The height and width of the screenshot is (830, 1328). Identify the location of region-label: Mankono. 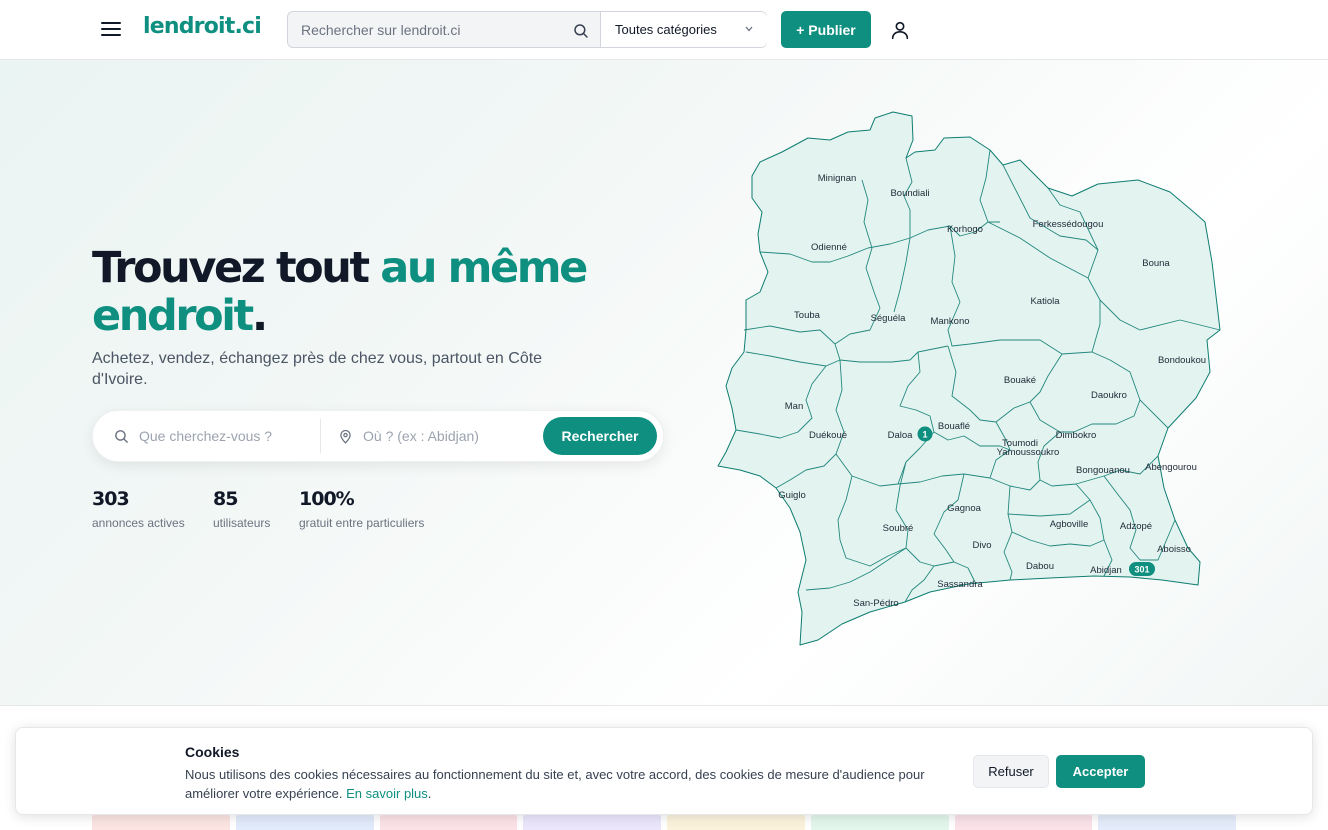
(949, 321).